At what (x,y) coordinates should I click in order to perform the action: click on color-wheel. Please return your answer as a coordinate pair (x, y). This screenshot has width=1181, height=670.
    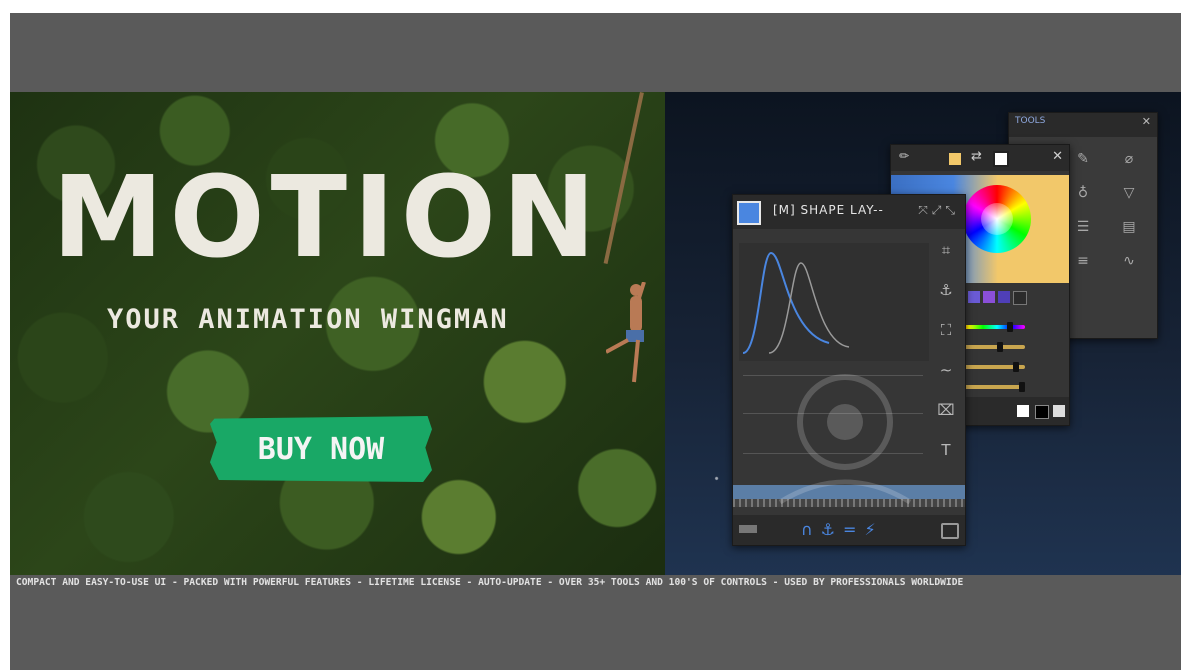
    Looking at the image, I should click on (997, 219).